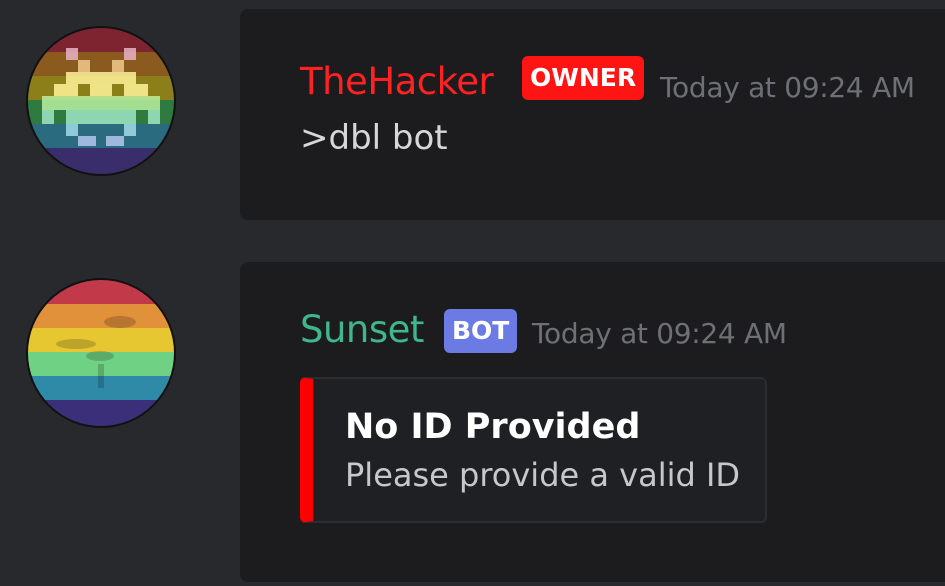 Image resolution: width=945 pixels, height=586 pixels. I want to click on bot-badge: BOT, so click(481, 331).